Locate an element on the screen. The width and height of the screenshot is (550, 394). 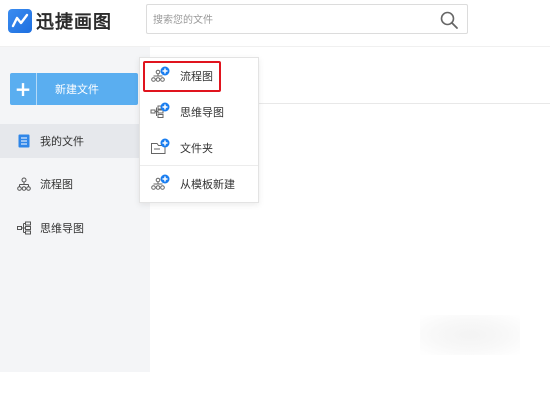
document-icon is located at coordinates (24, 141).